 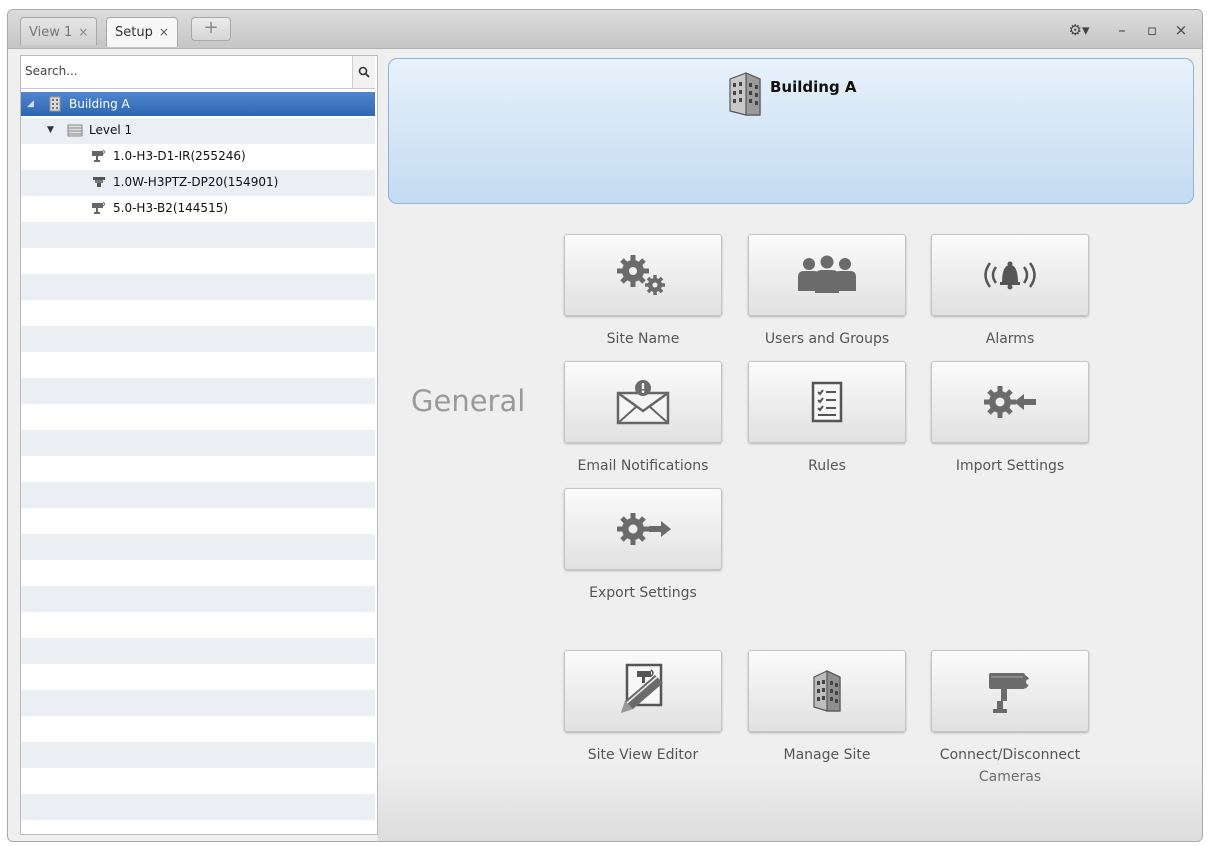 I want to click on gear-export-icon, so click(x=644, y=529).